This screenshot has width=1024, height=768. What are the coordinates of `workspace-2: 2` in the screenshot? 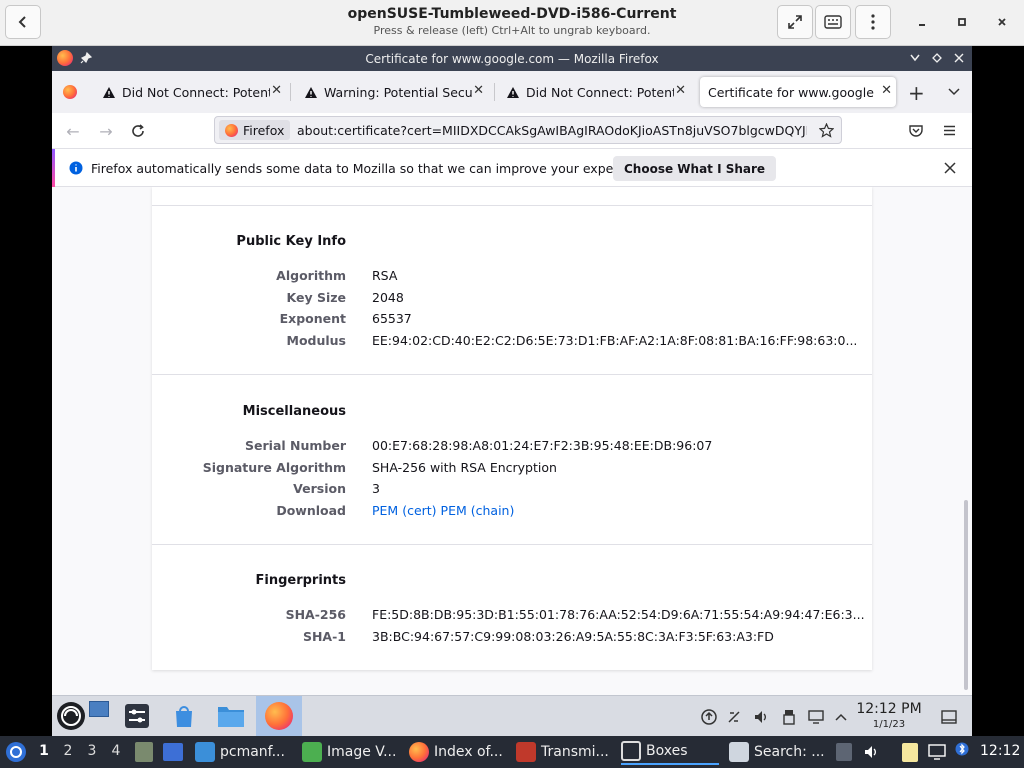 It's located at (68, 753).